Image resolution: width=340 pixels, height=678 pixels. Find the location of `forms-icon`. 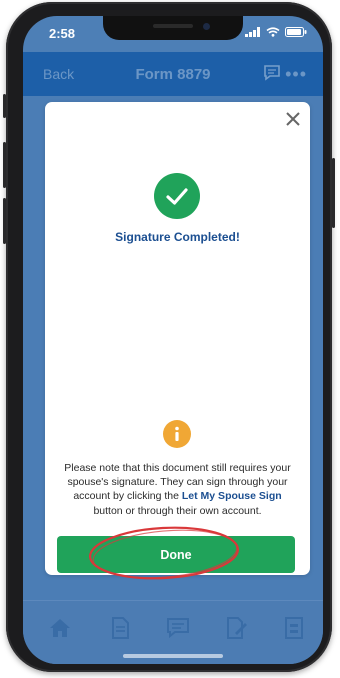

forms-icon is located at coordinates (294, 628).